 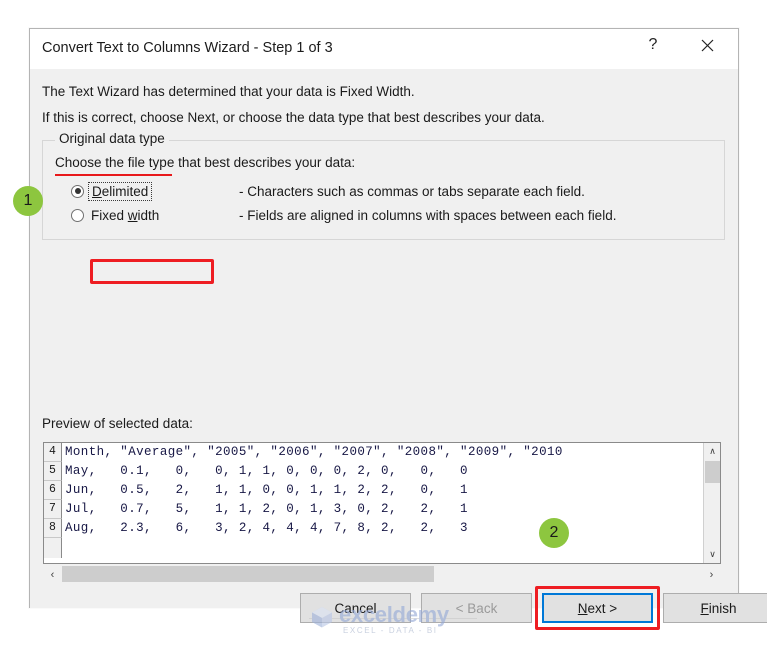 What do you see at coordinates (712, 451) in the screenshot?
I see `scroll-up-icon: ∧` at bounding box center [712, 451].